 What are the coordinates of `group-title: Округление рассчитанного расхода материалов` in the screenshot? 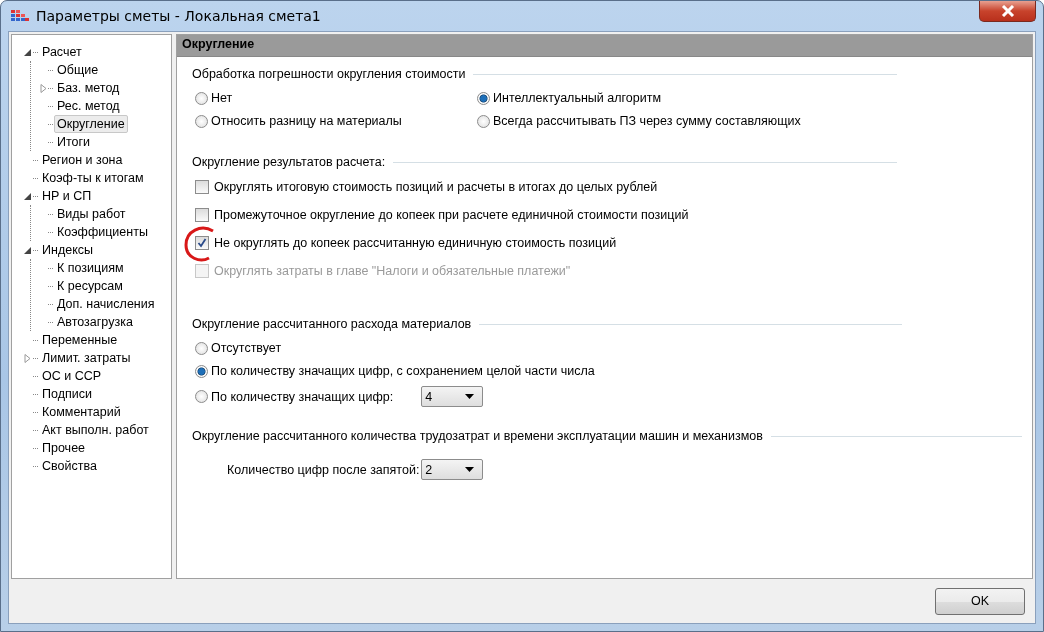 It's located at (332, 324).